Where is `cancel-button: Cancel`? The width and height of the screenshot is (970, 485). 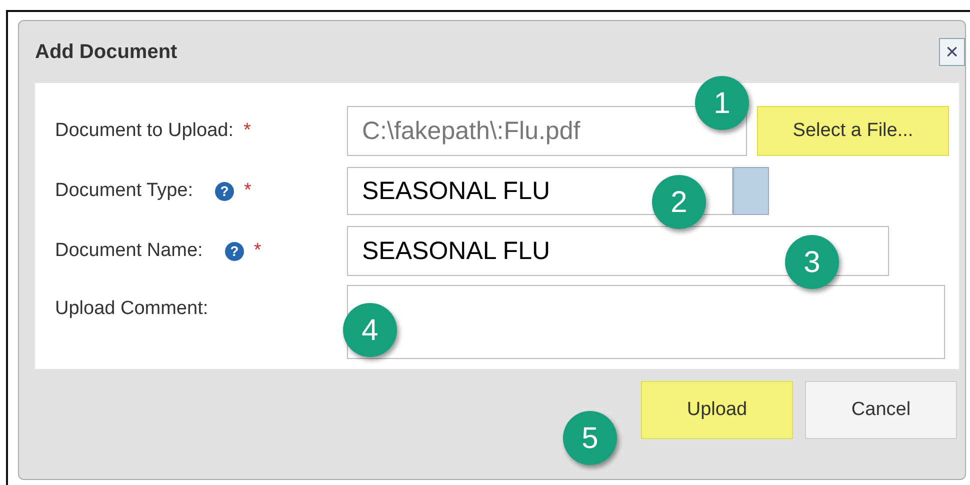
cancel-button: Cancel is located at coordinates (881, 410).